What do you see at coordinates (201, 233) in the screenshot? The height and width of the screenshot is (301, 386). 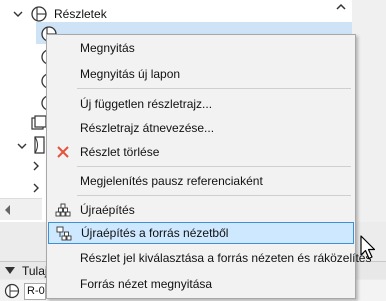 I see `menu-item-rebuild-from-source: Újraépítés a forrás nézetből` at bounding box center [201, 233].